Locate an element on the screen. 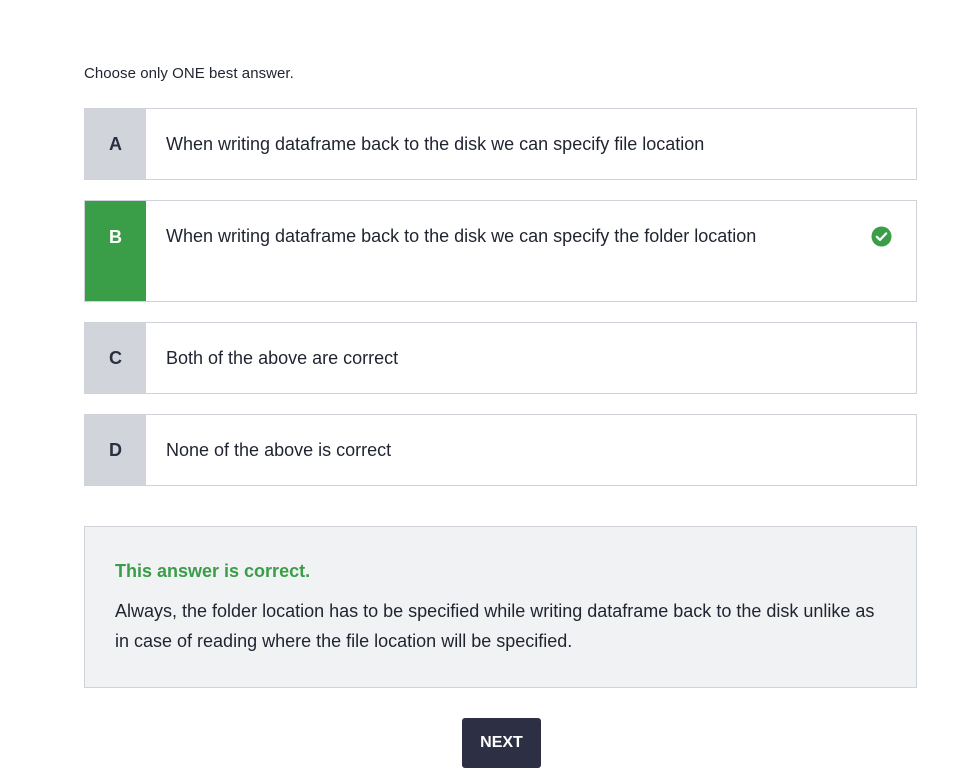 The width and height of the screenshot is (973, 770). option-letter: D is located at coordinates (115, 450).